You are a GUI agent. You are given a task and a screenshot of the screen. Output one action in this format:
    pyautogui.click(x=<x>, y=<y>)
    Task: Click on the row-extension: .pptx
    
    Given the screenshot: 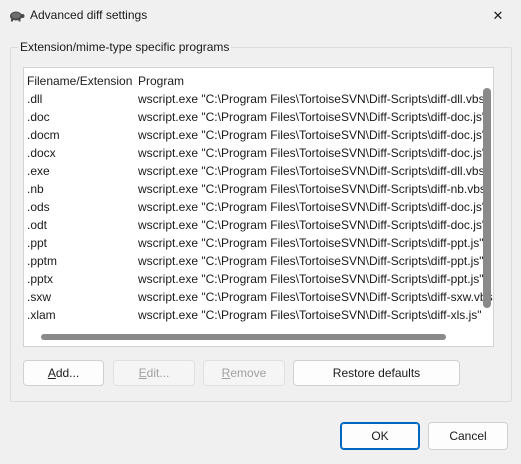 What is the action you would take?
    pyautogui.click(x=40, y=279)
    